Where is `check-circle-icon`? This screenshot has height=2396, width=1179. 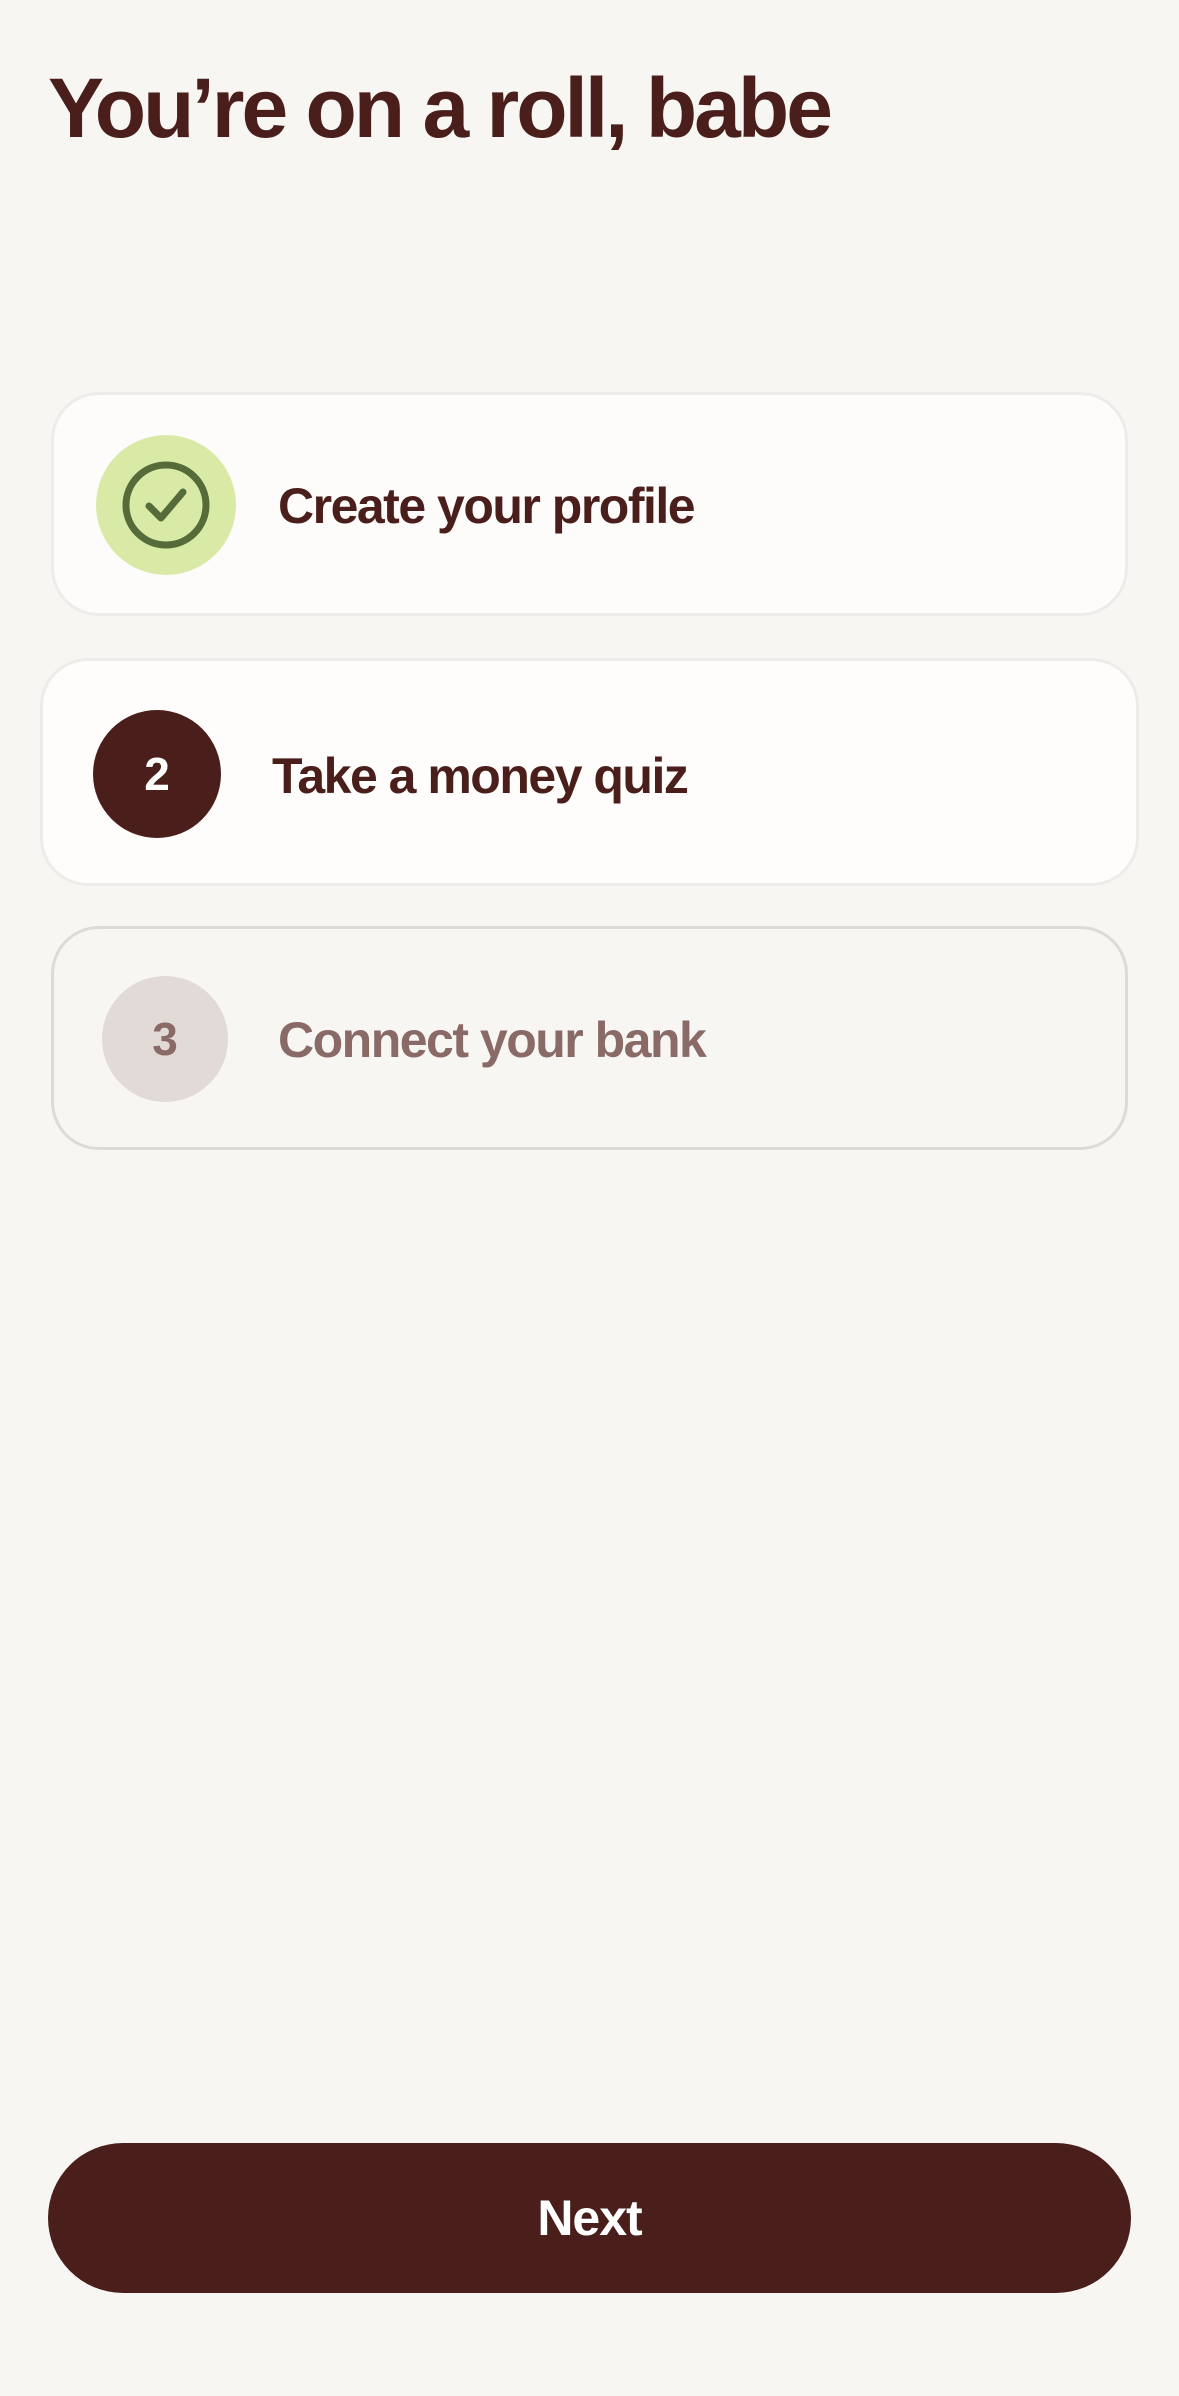
check-circle-icon is located at coordinates (166, 505).